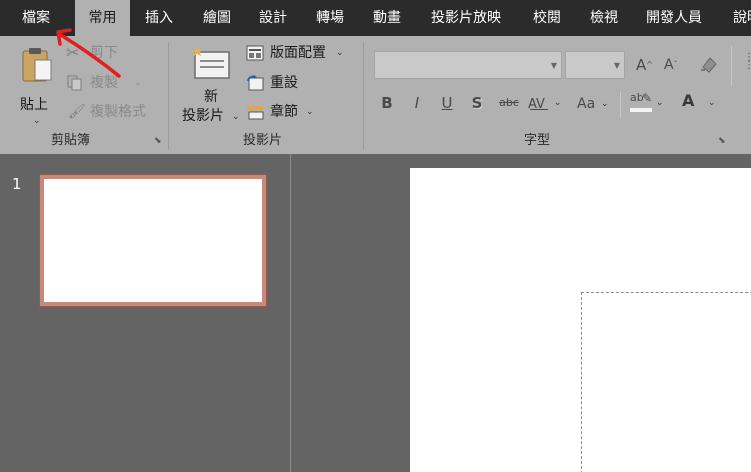  I want to click on format-painter-icon: 🖌, so click(77, 112).